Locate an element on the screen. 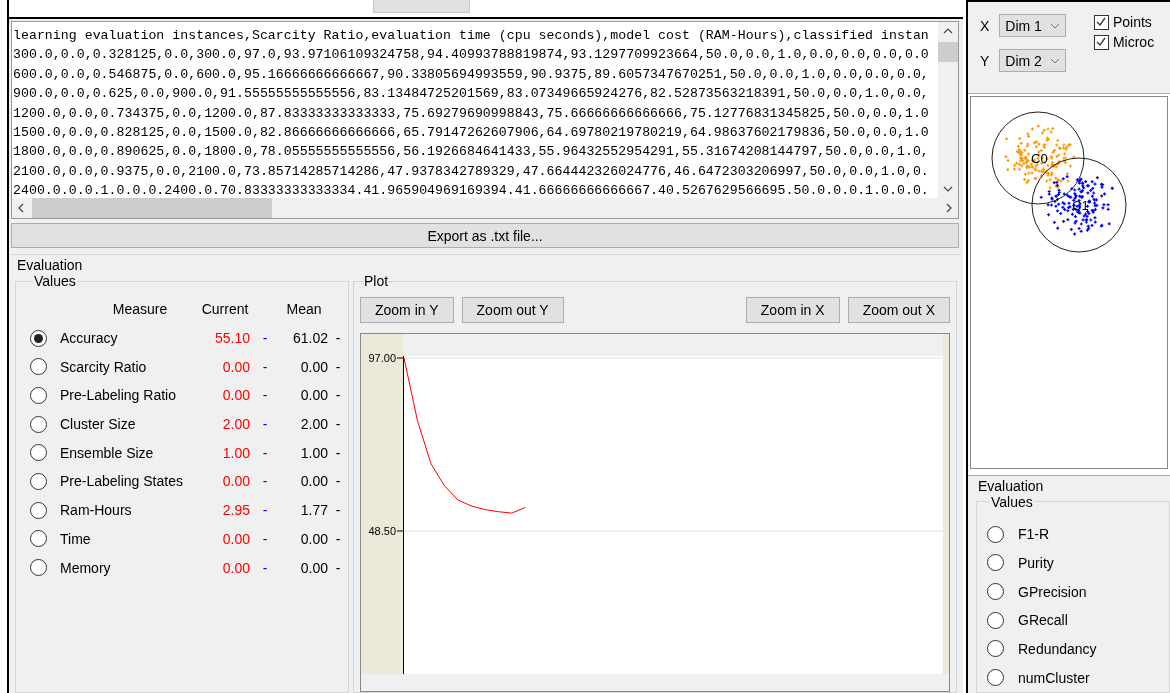  measure-label: Ensemble Size is located at coordinates (107, 452).